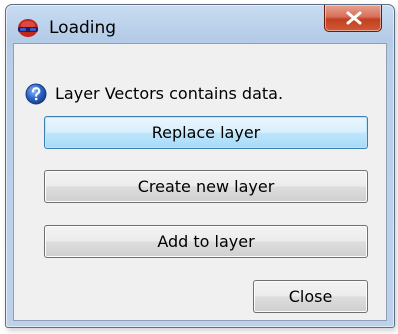  I want to click on close-x-icon, so click(354, 18).